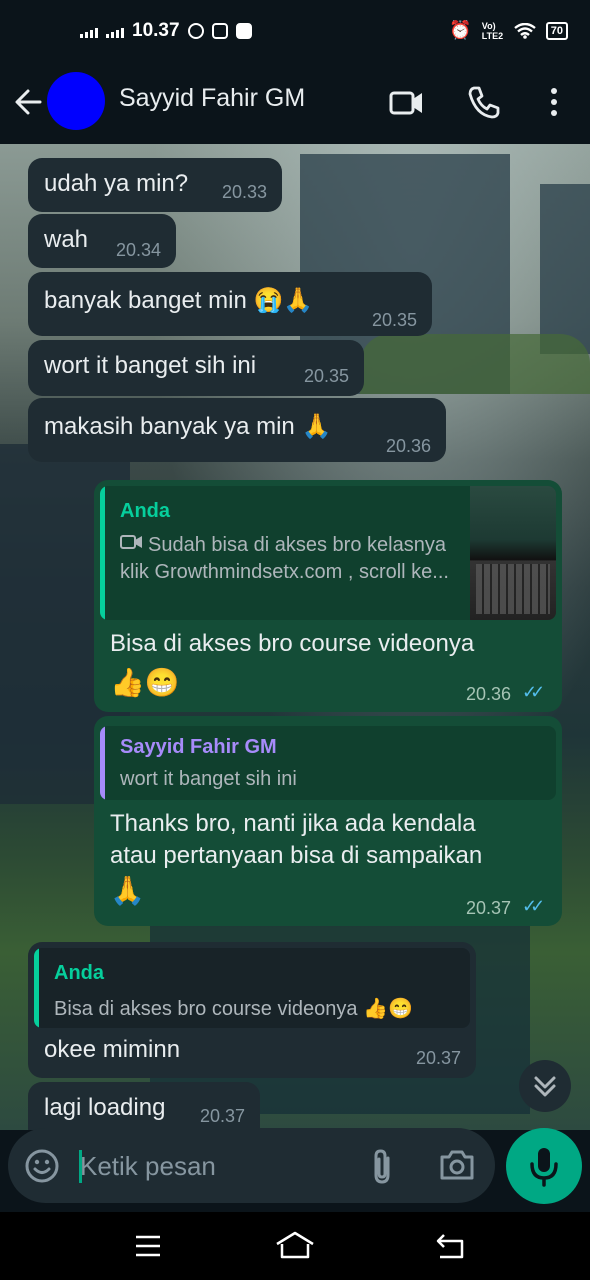 This screenshot has width=590, height=1280. Describe the element at coordinates (42, 1166) in the screenshot. I see `emoji-icon` at that location.